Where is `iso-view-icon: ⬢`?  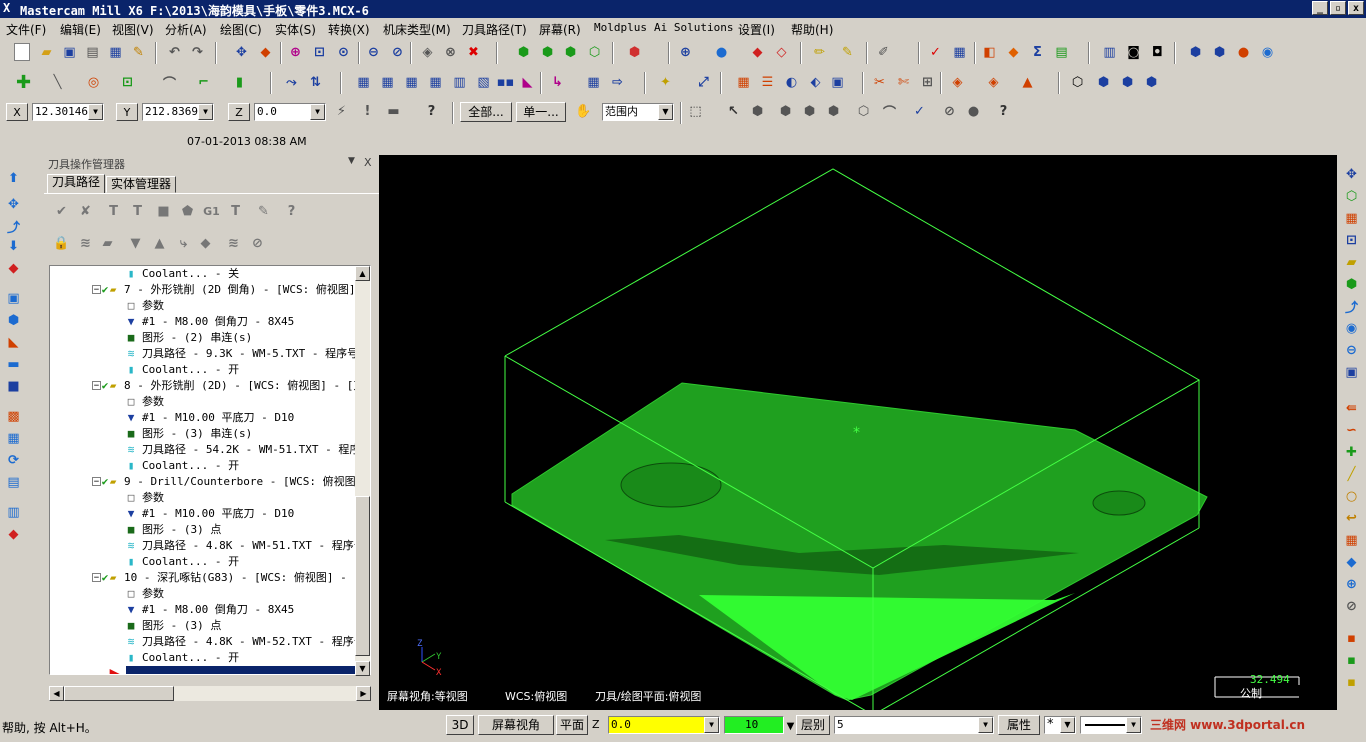
iso-view-icon: ⬢ is located at coordinates (523, 52).